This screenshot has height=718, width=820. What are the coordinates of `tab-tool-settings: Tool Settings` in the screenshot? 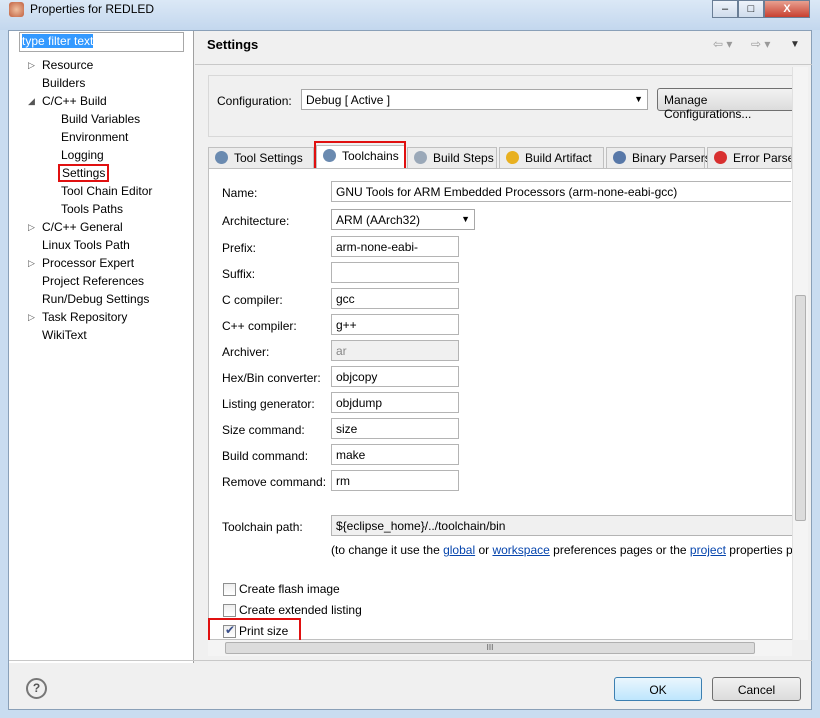 It's located at (261, 158).